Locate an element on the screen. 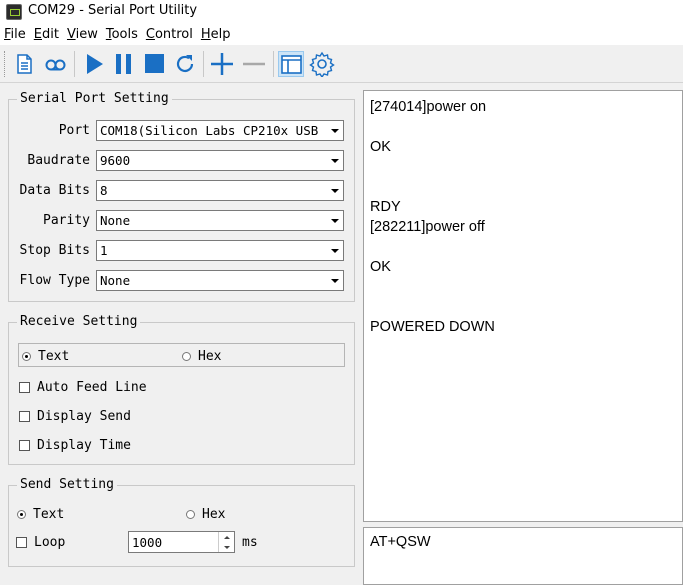  play-icon is located at coordinates (94, 64).